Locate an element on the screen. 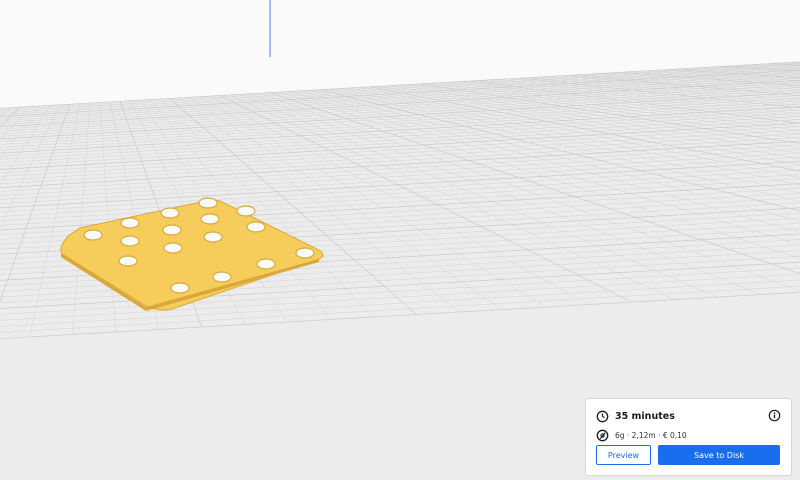 Image resolution: width=800 pixels, height=480 pixels. material-usage-text: 6g · 2,12m · € 0,10 is located at coordinates (651, 435).